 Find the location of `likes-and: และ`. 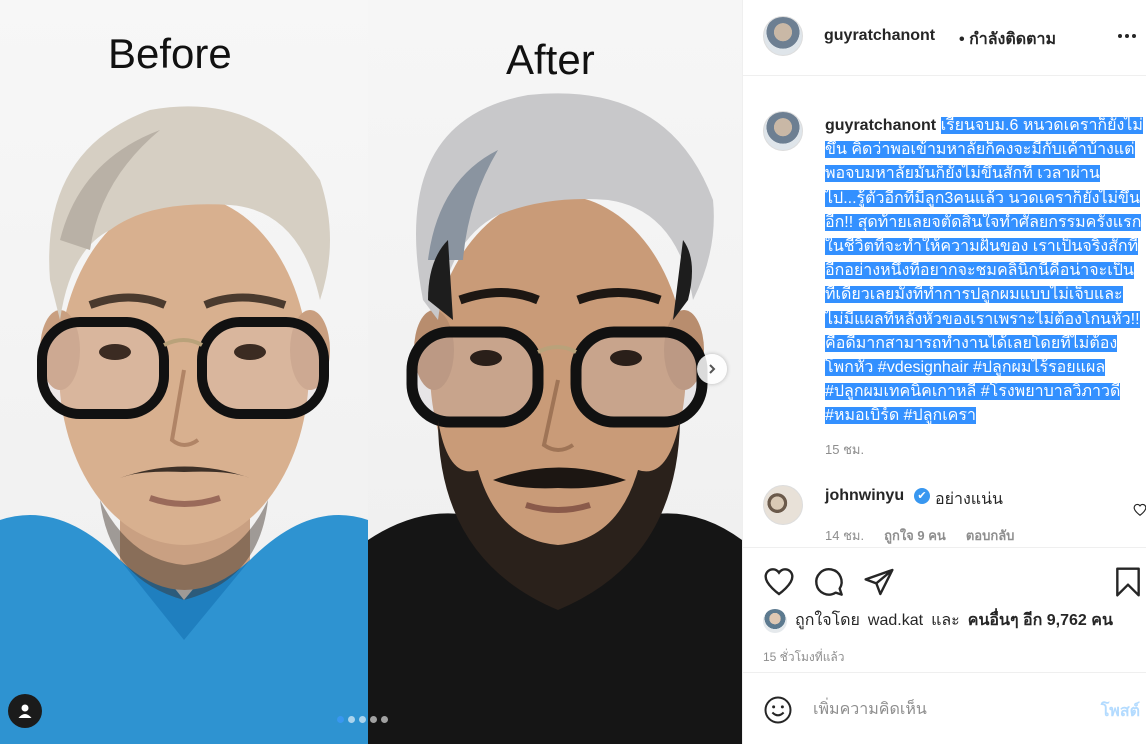

likes-and: และ is located at coordinates (945, 620).